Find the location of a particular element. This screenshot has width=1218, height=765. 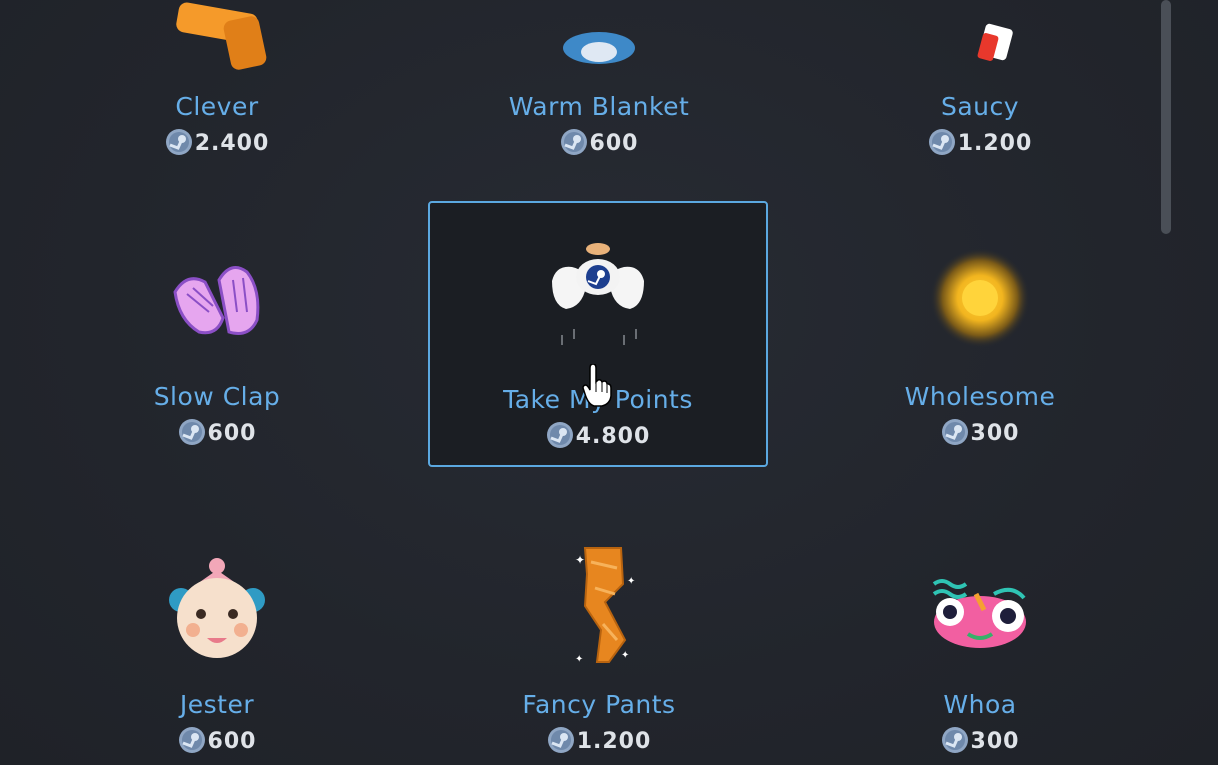

warm-blanket-icon is located at coordinates (599, 38).